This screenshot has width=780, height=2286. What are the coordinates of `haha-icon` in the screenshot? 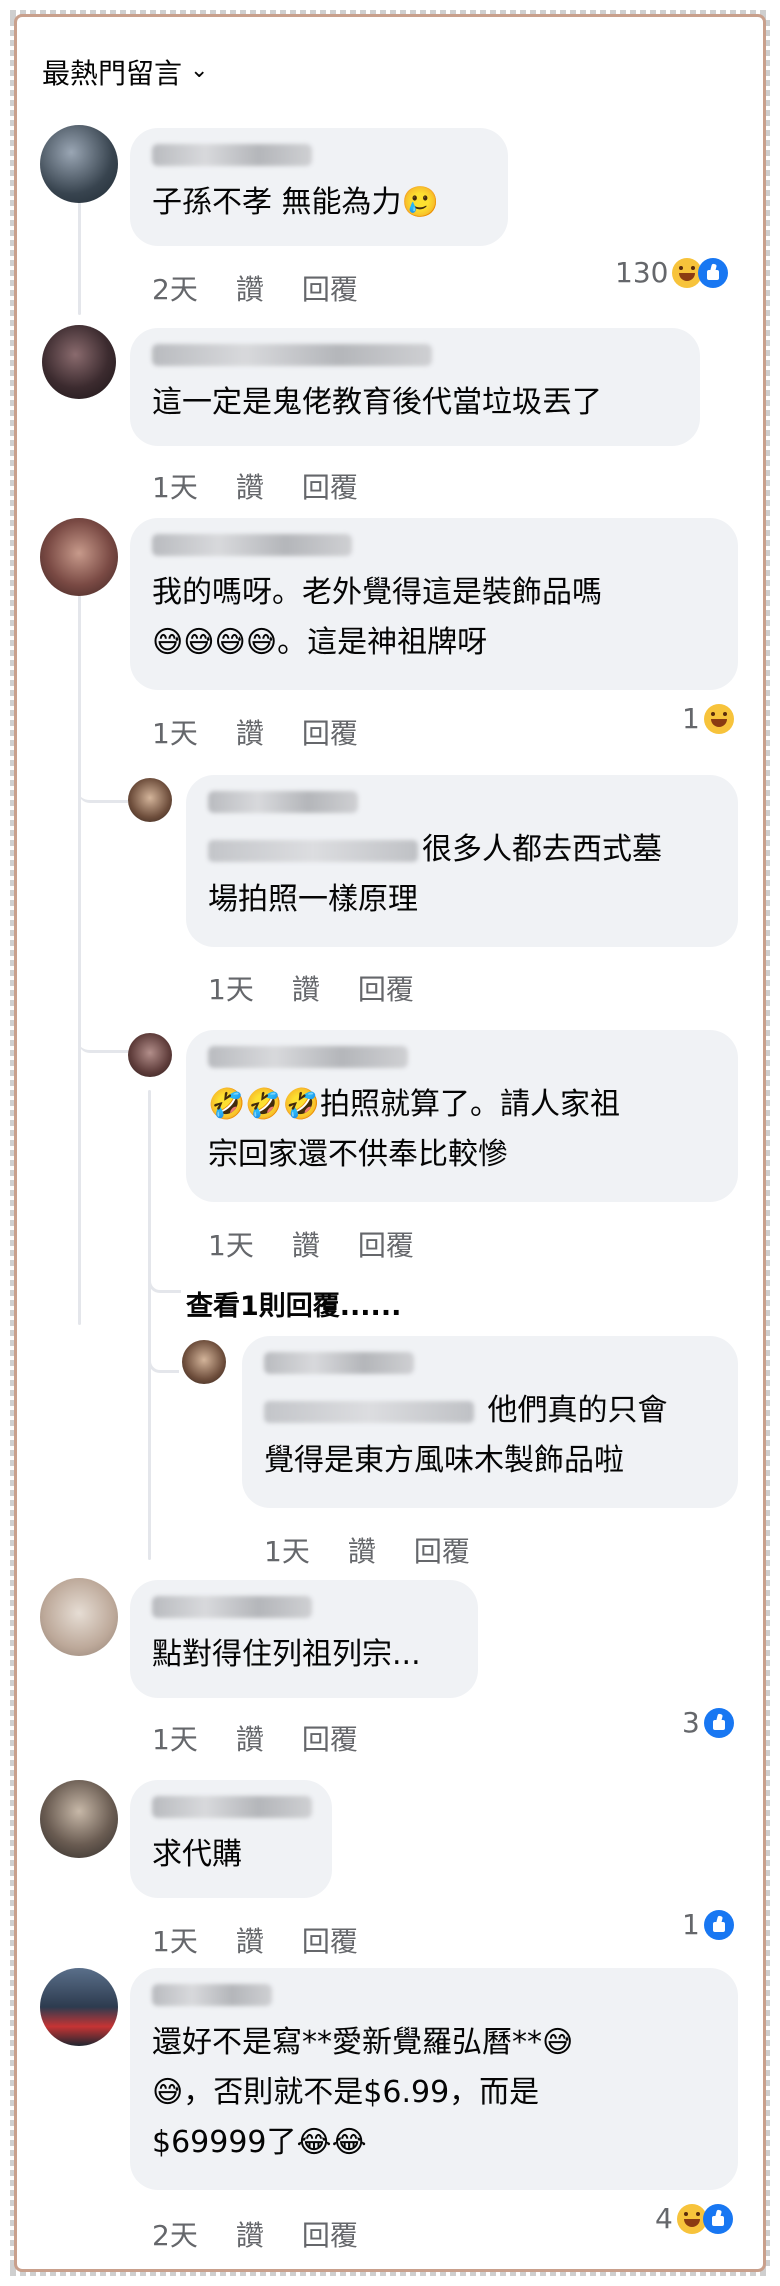 It's located at (718, 718).